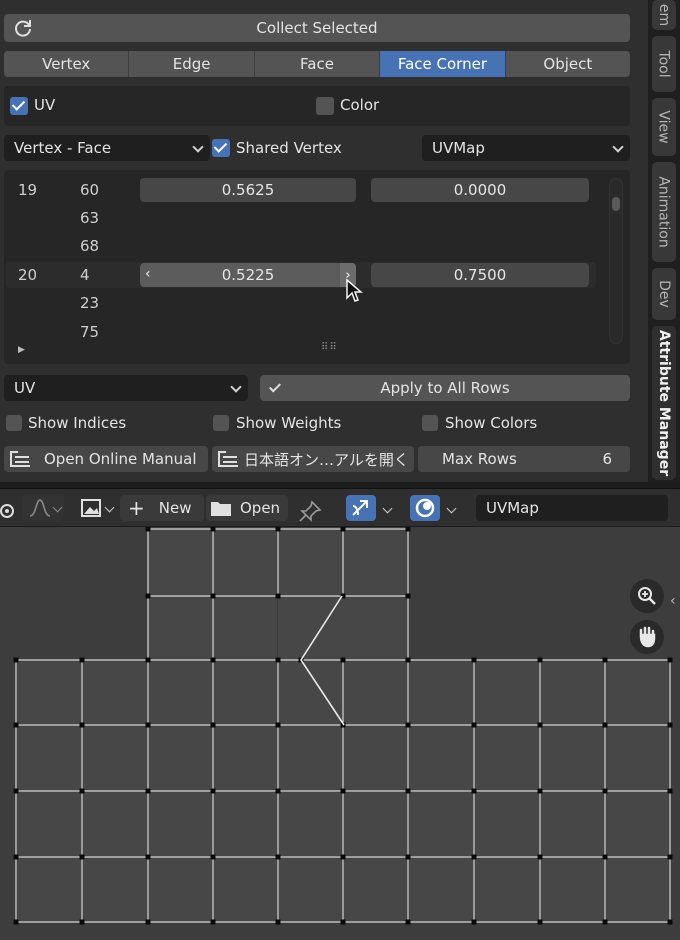  What do you see at coordinates (340, 507) in the screenshot?
I see `uv-editor-header: + New Open UVMap` at bounding box center [340, 507].